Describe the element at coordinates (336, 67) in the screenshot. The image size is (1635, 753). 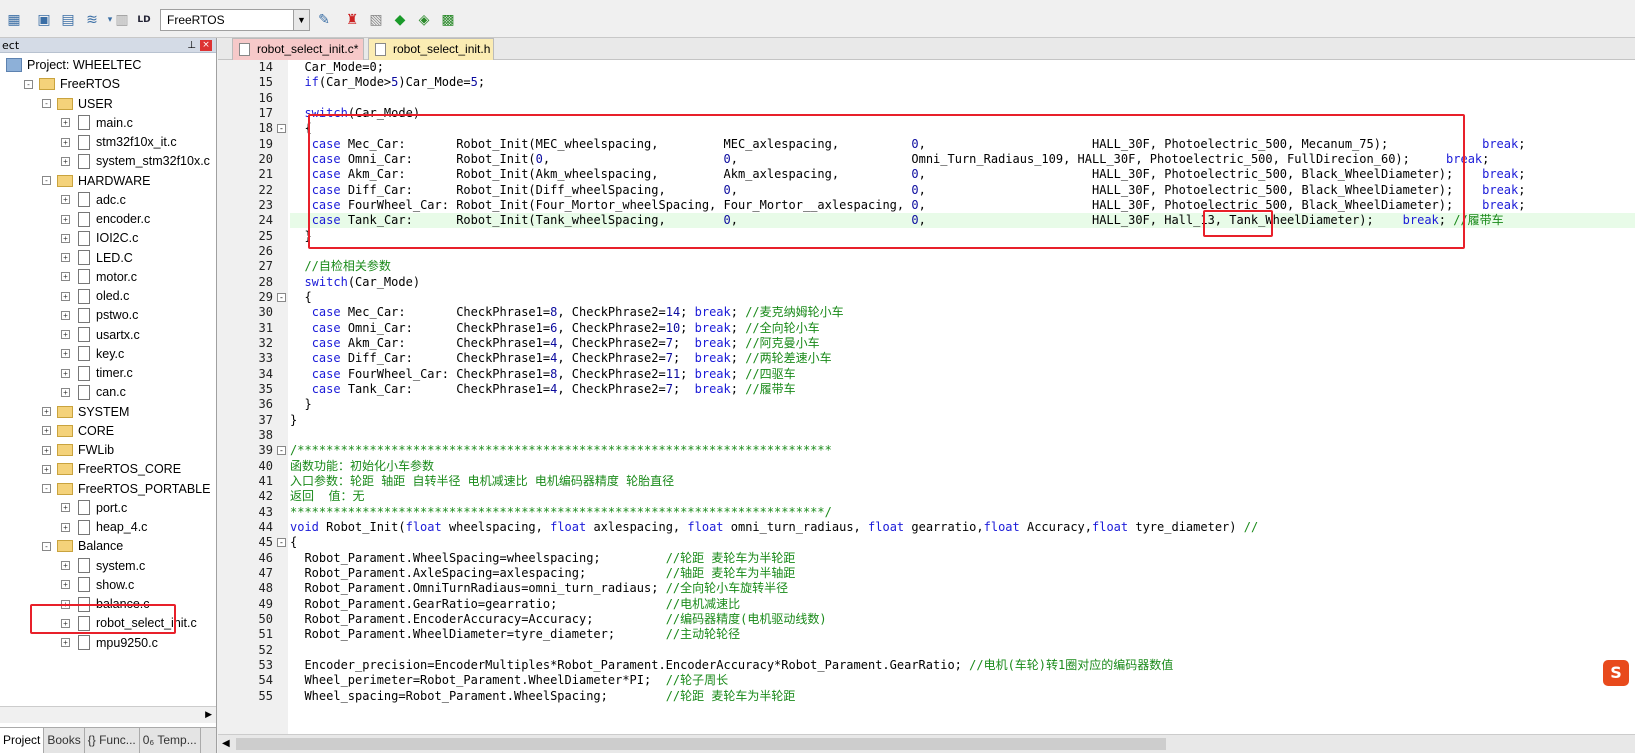
I see `code-line: Car_Mode=0;` at that location.